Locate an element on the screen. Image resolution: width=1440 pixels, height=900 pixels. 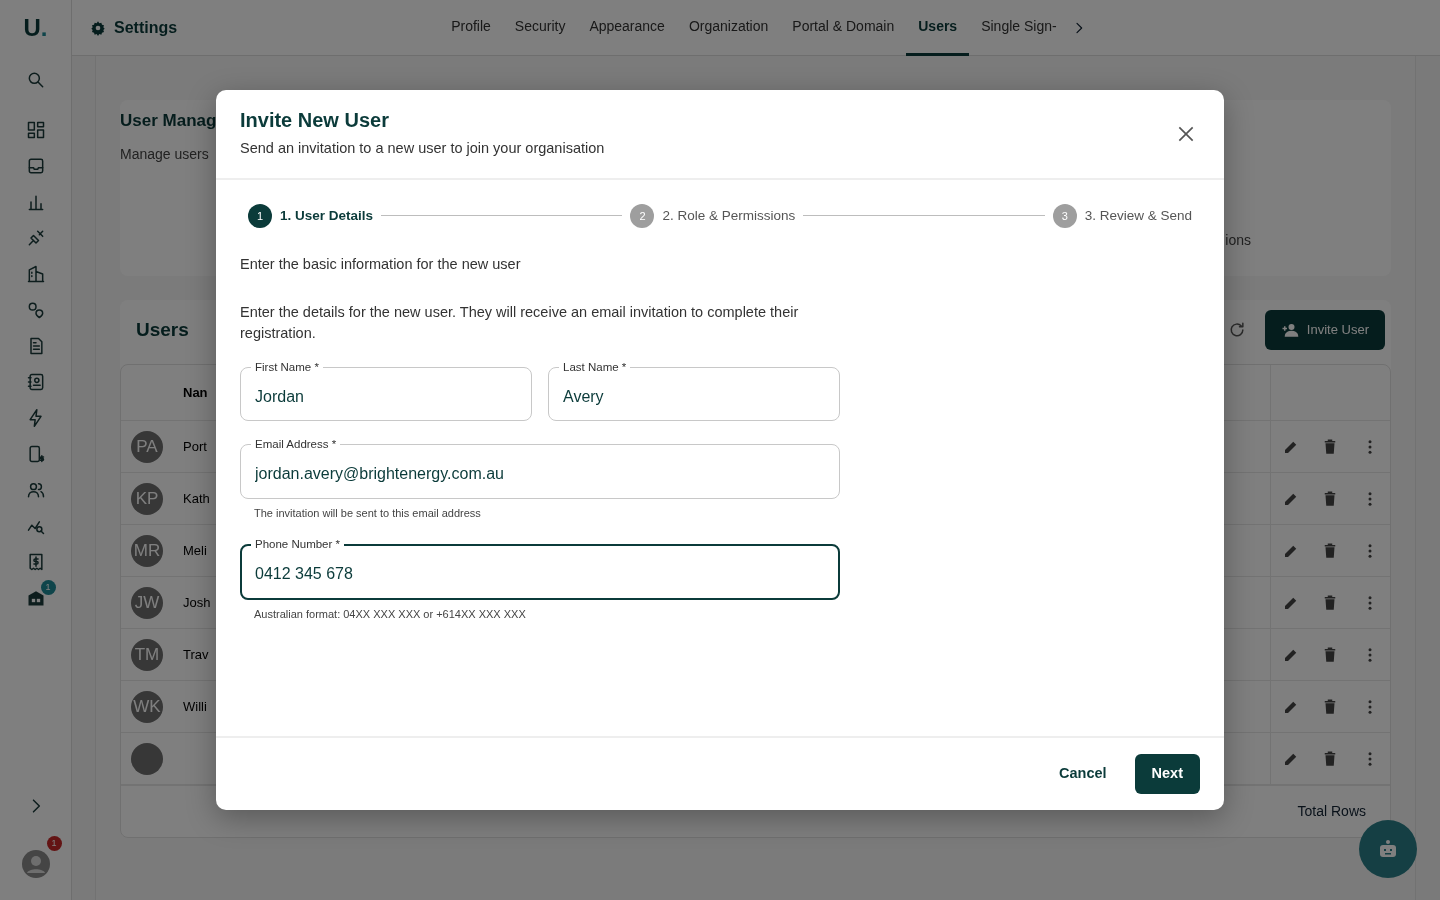
description-text: Enter the details for the new user. They will receive an email invitation to complete their registration. is located at coordinates (520, 322).